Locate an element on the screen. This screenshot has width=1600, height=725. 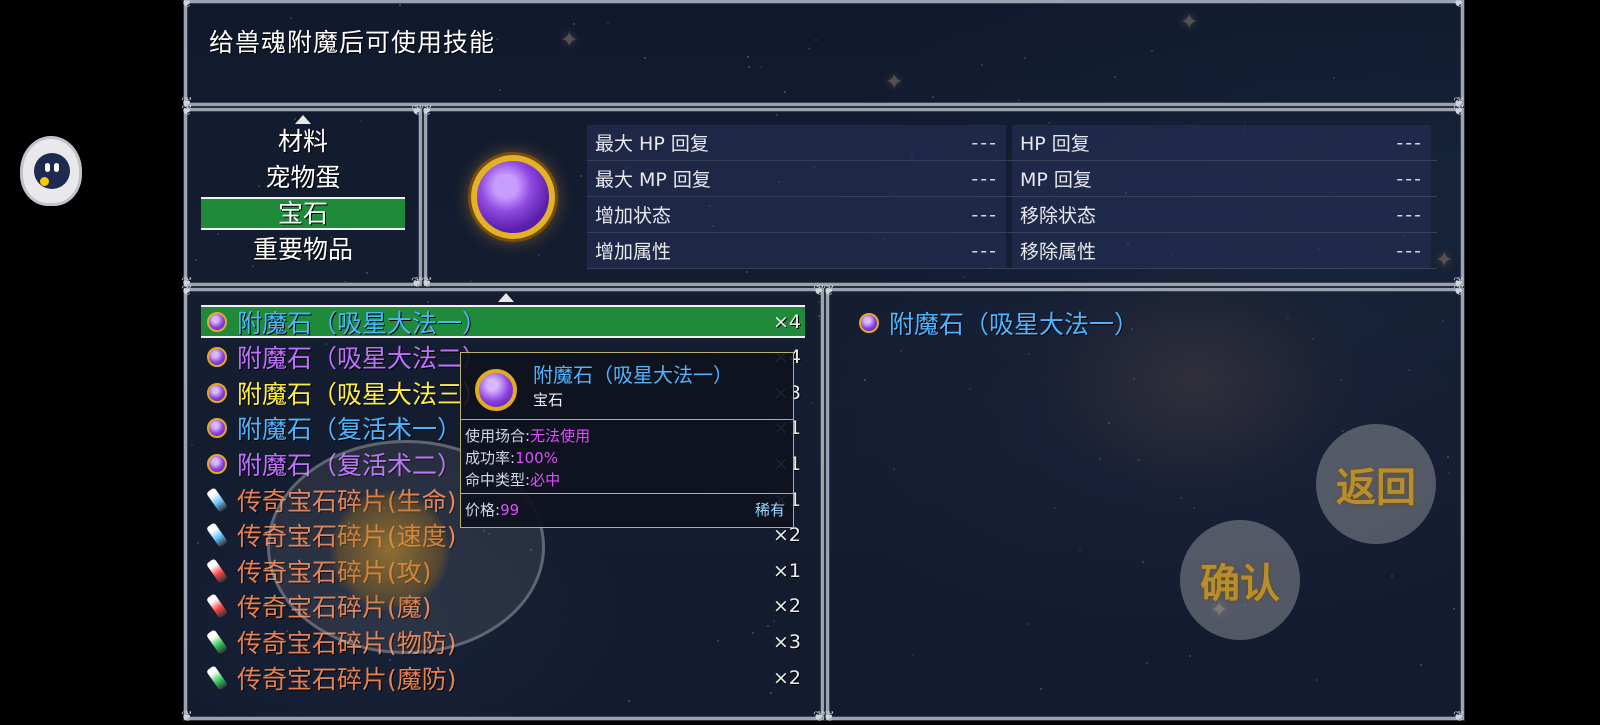
item-name: 附魔石（吸星大法三） is located at coordinates (362, 394).